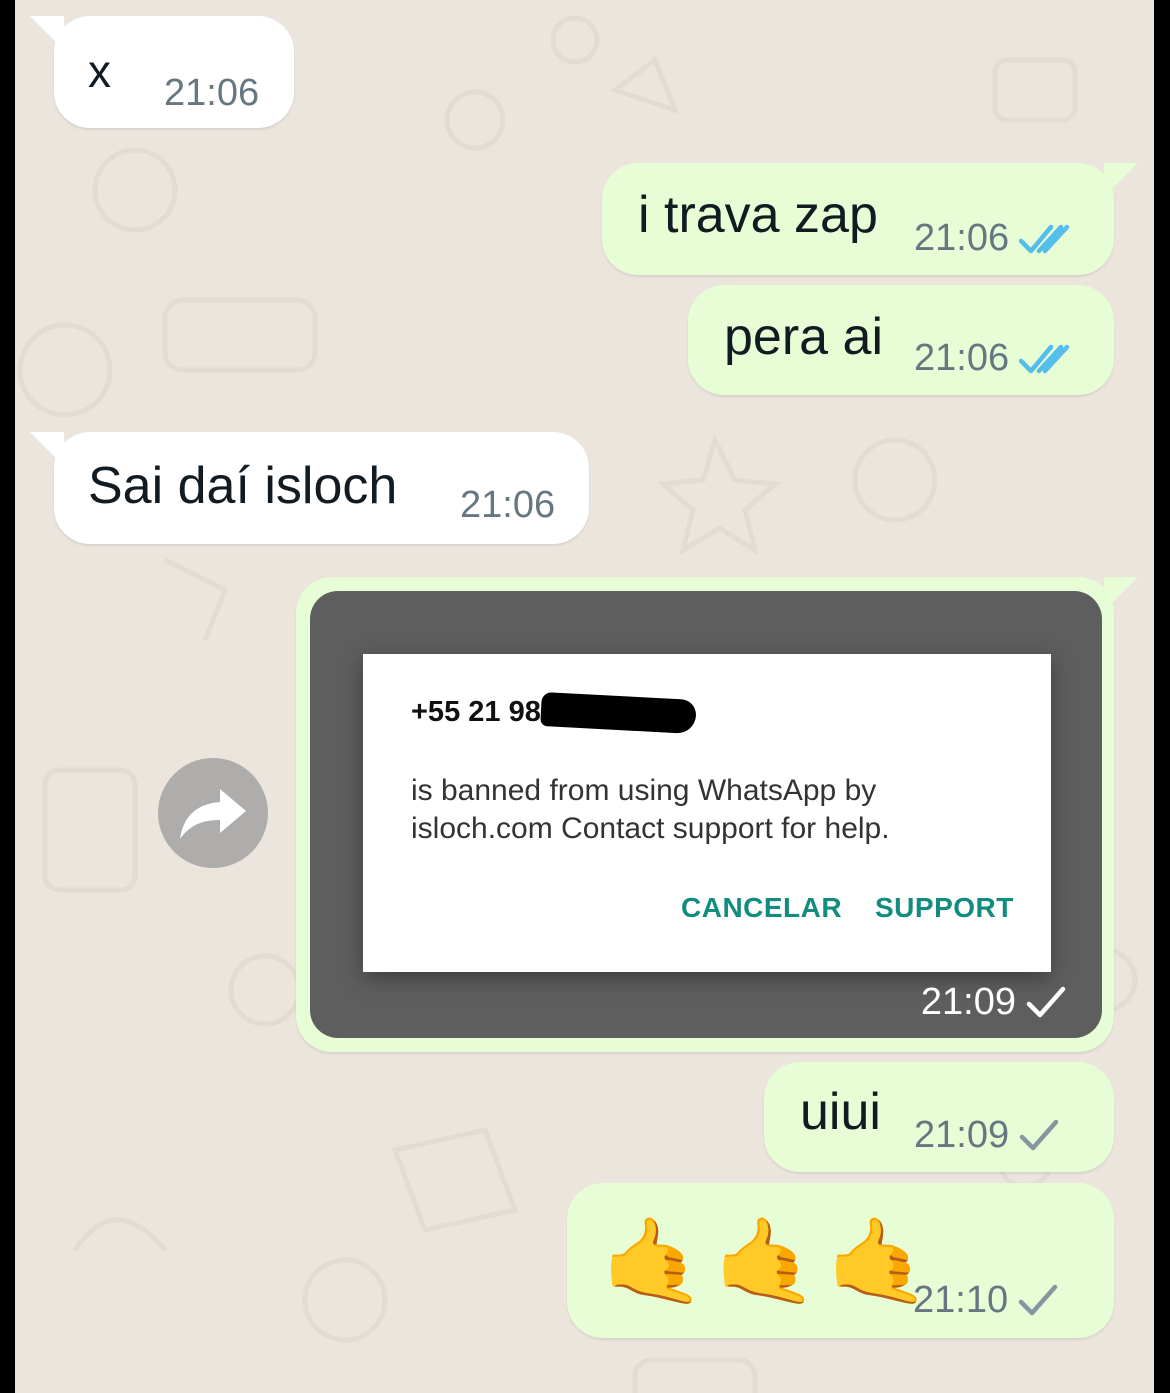 The height and width of the screenshot is (1393, 1170). What do you see at coordinates (944, 907) in the screenshot?
I see `dialog-support-button: SUPPORT` at bounding box center [944, 907].